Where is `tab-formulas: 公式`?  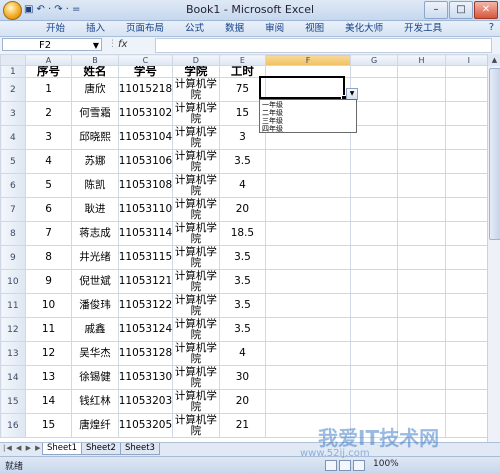 tab-formulas: 公式 is located at coordinates (194, 28).